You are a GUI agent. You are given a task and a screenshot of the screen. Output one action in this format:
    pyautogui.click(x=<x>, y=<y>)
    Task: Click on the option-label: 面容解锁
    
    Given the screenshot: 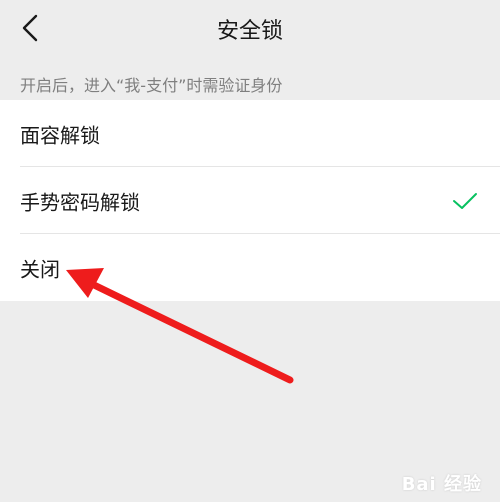 What is the action you would take?
    pyautogui.click(x=60, y=135)
    